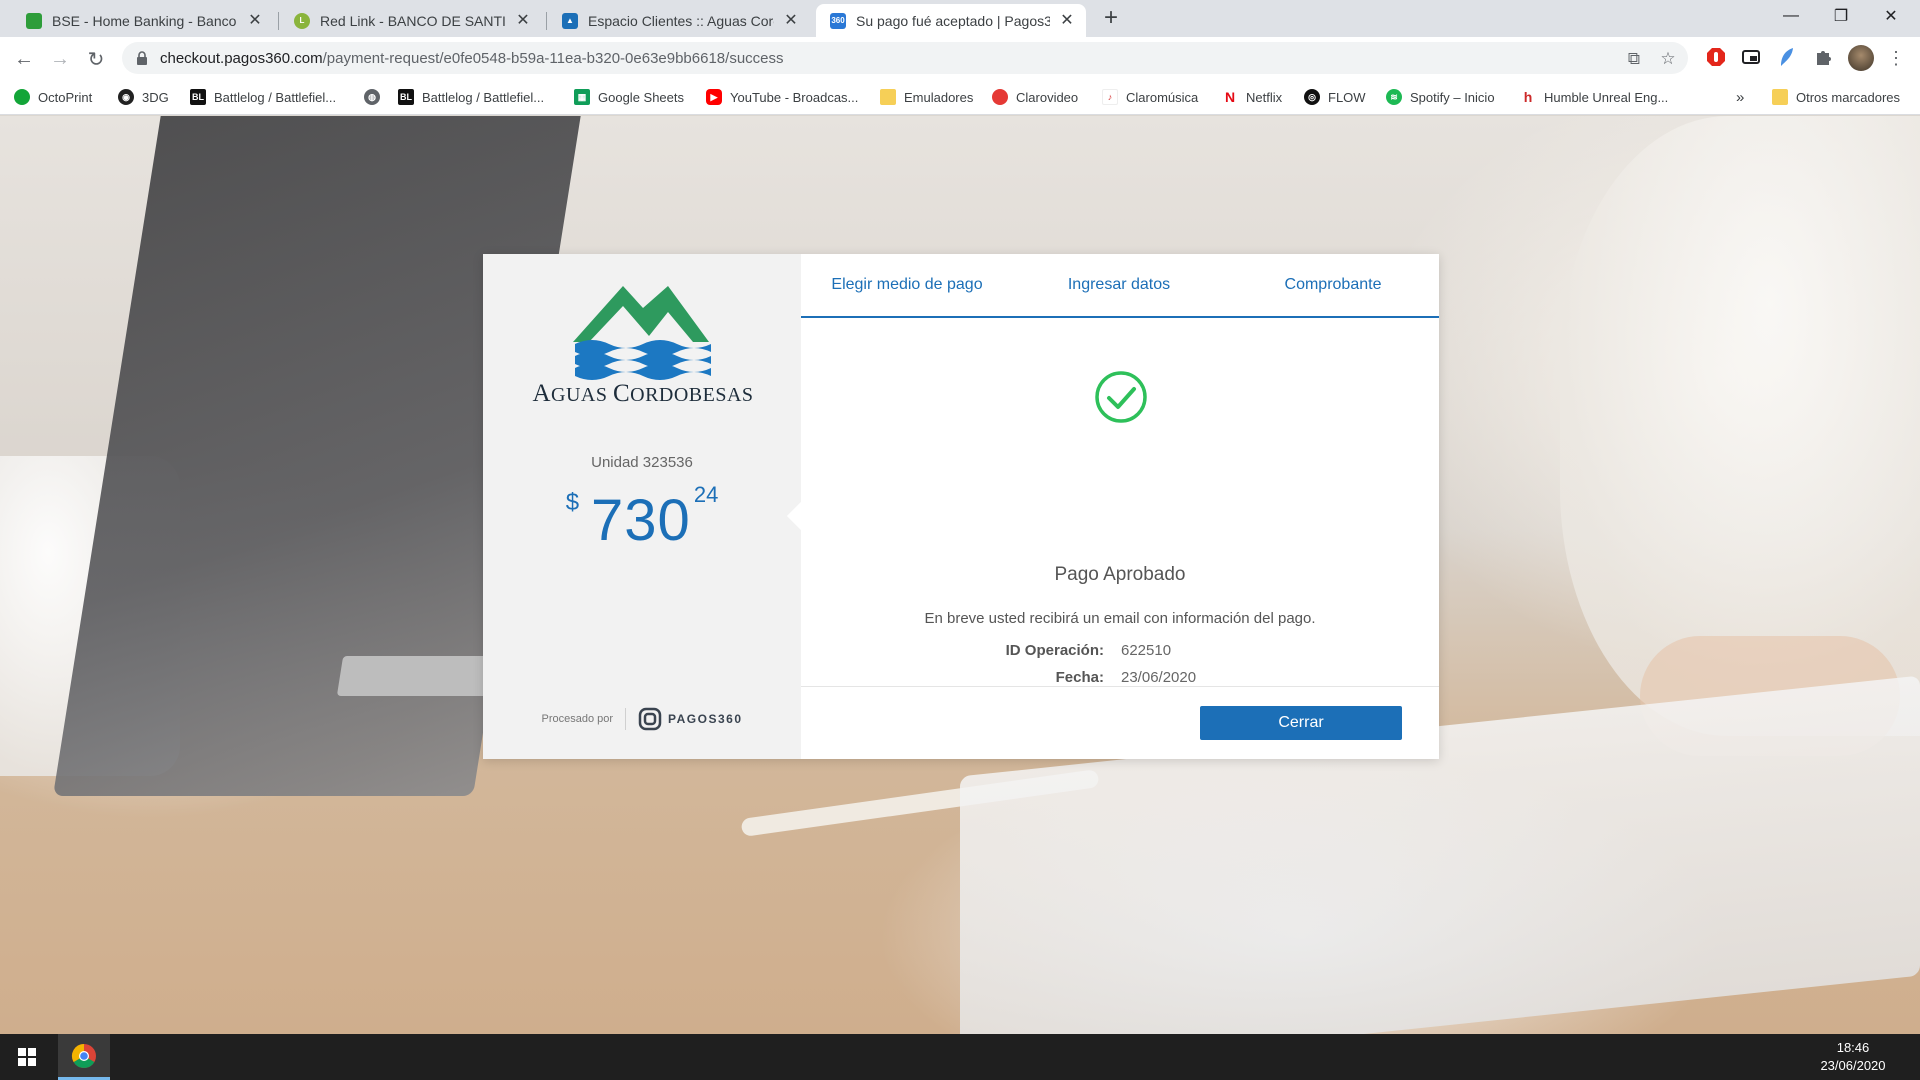  I want to click on lock-icon, so click(142, 58).